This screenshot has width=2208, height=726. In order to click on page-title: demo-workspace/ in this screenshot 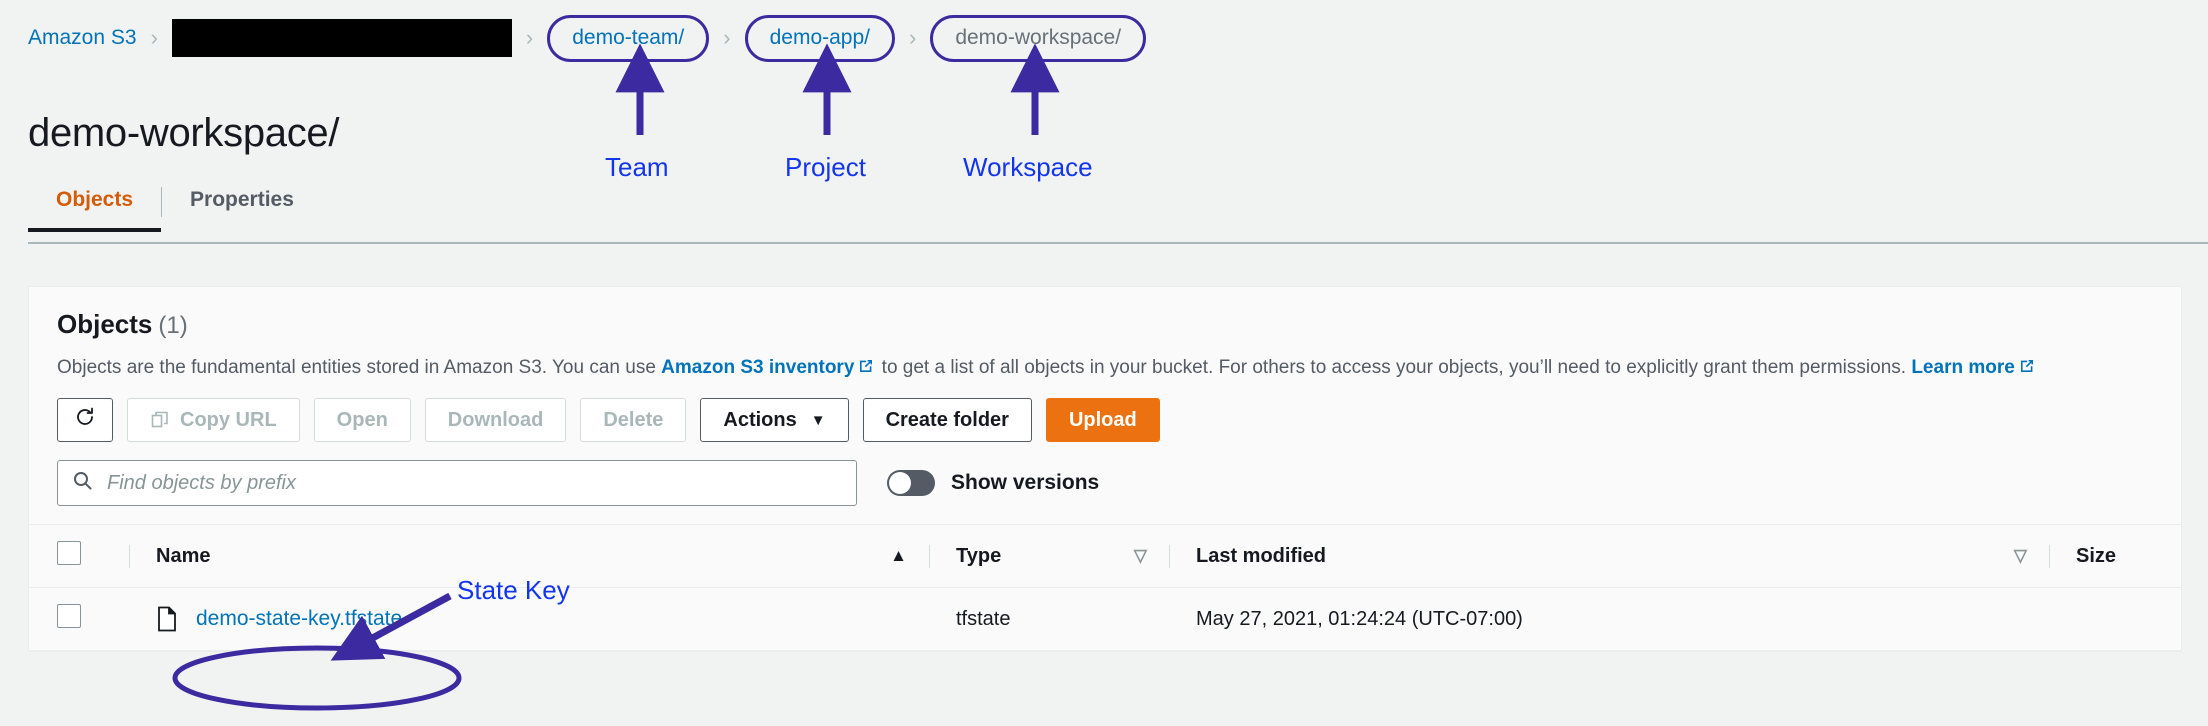, I will do `click(184, 132)`.